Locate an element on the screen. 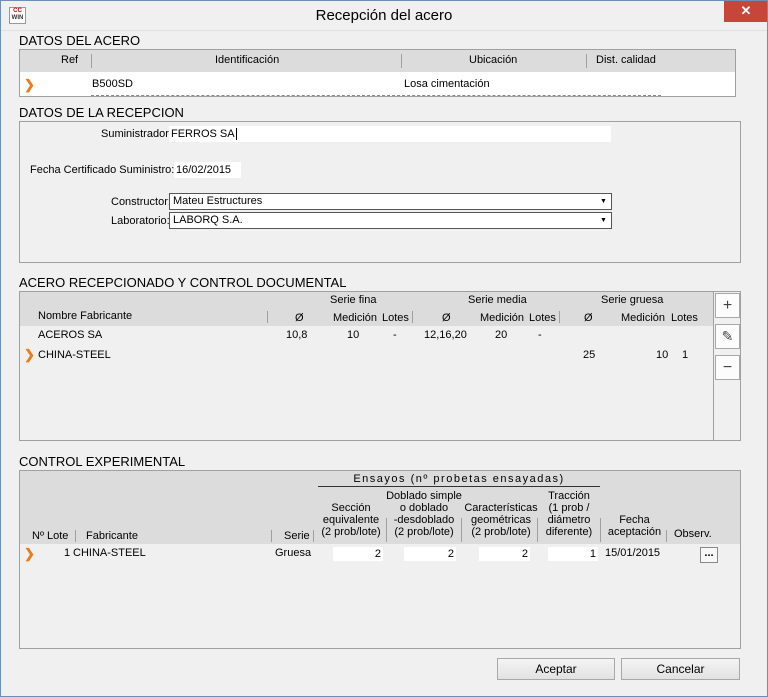 This screenshot has height=697, width=768. fecha-aceptacion-cell: 15/01/2015 is located at coordinates (632, 553).